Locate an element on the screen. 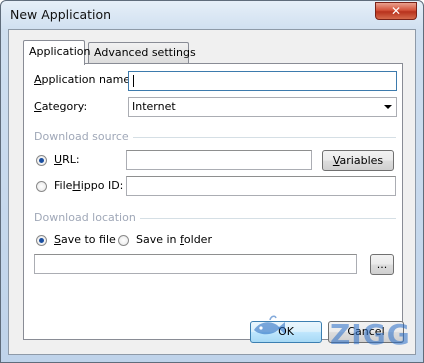 The height and width of the screenshot is (363, 424). close-icon: ✕ is located at coordinates (396, 11).